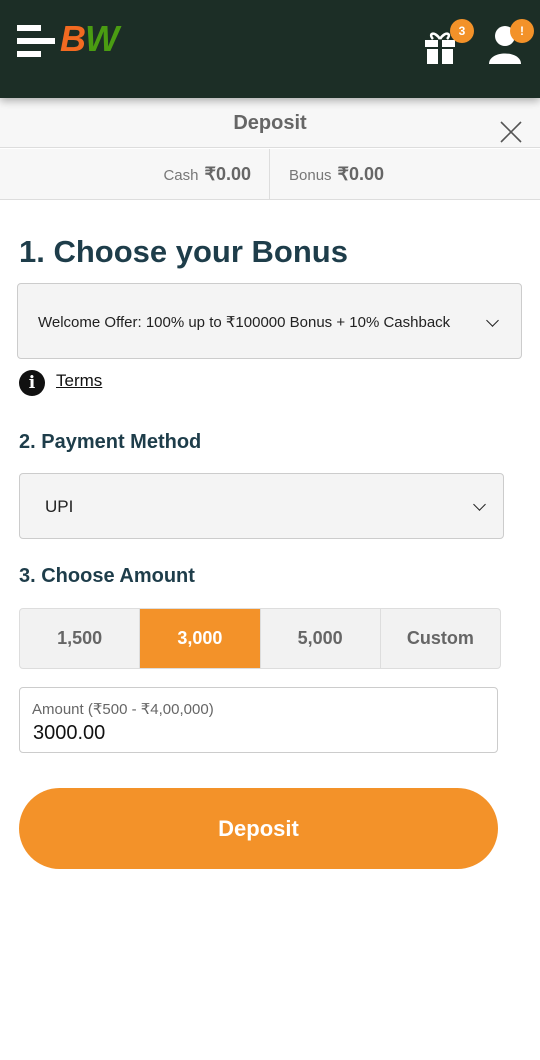  Describe the element at coordinates (270, 49) in the screenshot. I see `top-header: BW 3 !` at that location.